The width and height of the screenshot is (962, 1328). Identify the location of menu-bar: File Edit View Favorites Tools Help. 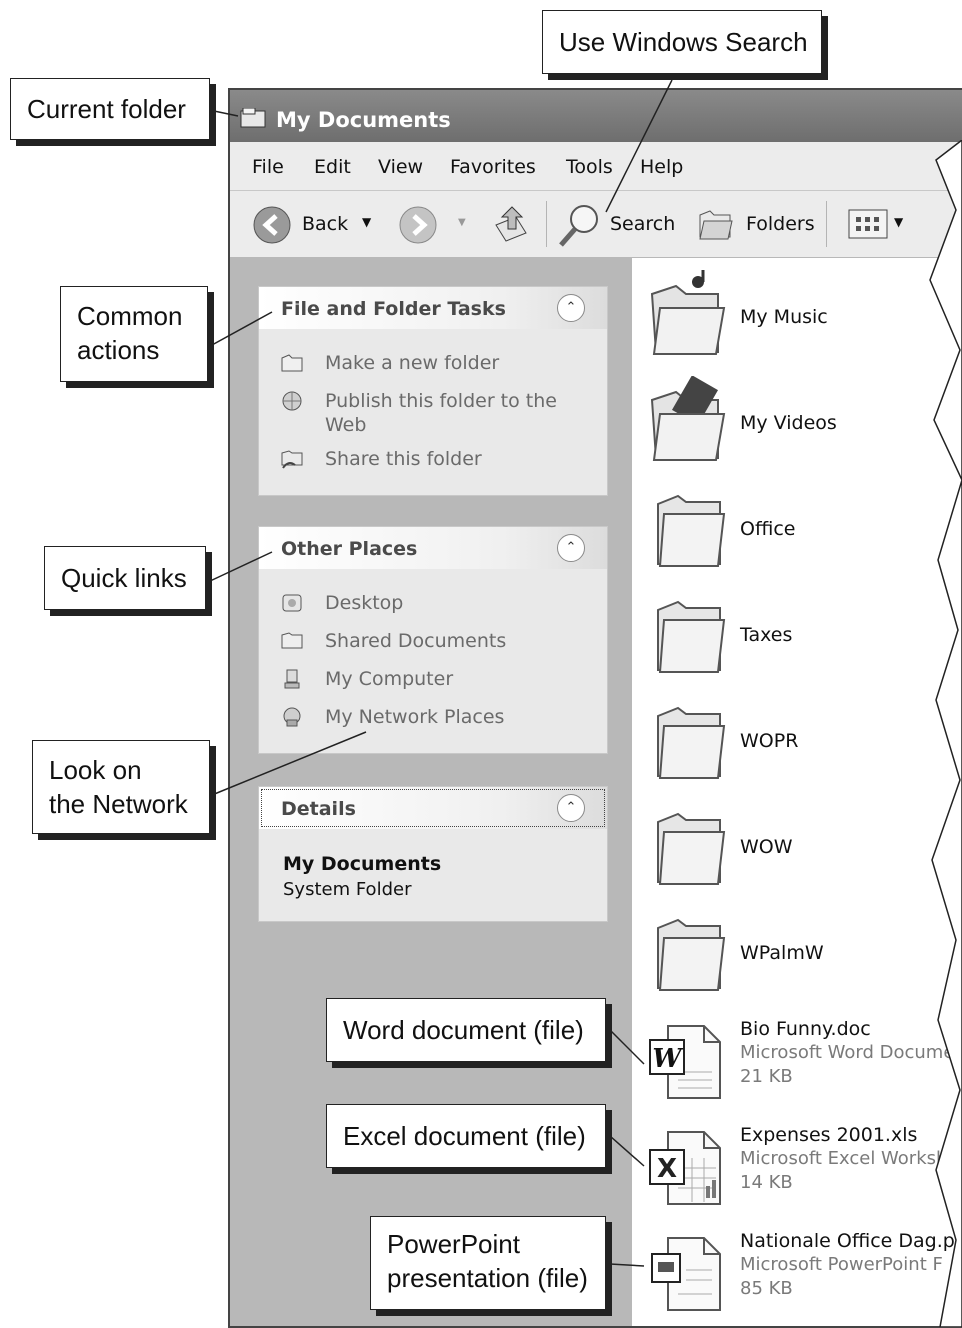
(596, 166).